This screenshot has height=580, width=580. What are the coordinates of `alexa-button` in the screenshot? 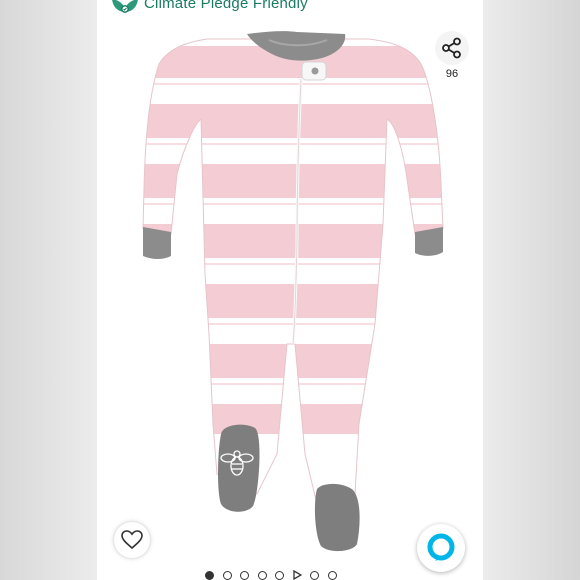 It's located at (441, 548).